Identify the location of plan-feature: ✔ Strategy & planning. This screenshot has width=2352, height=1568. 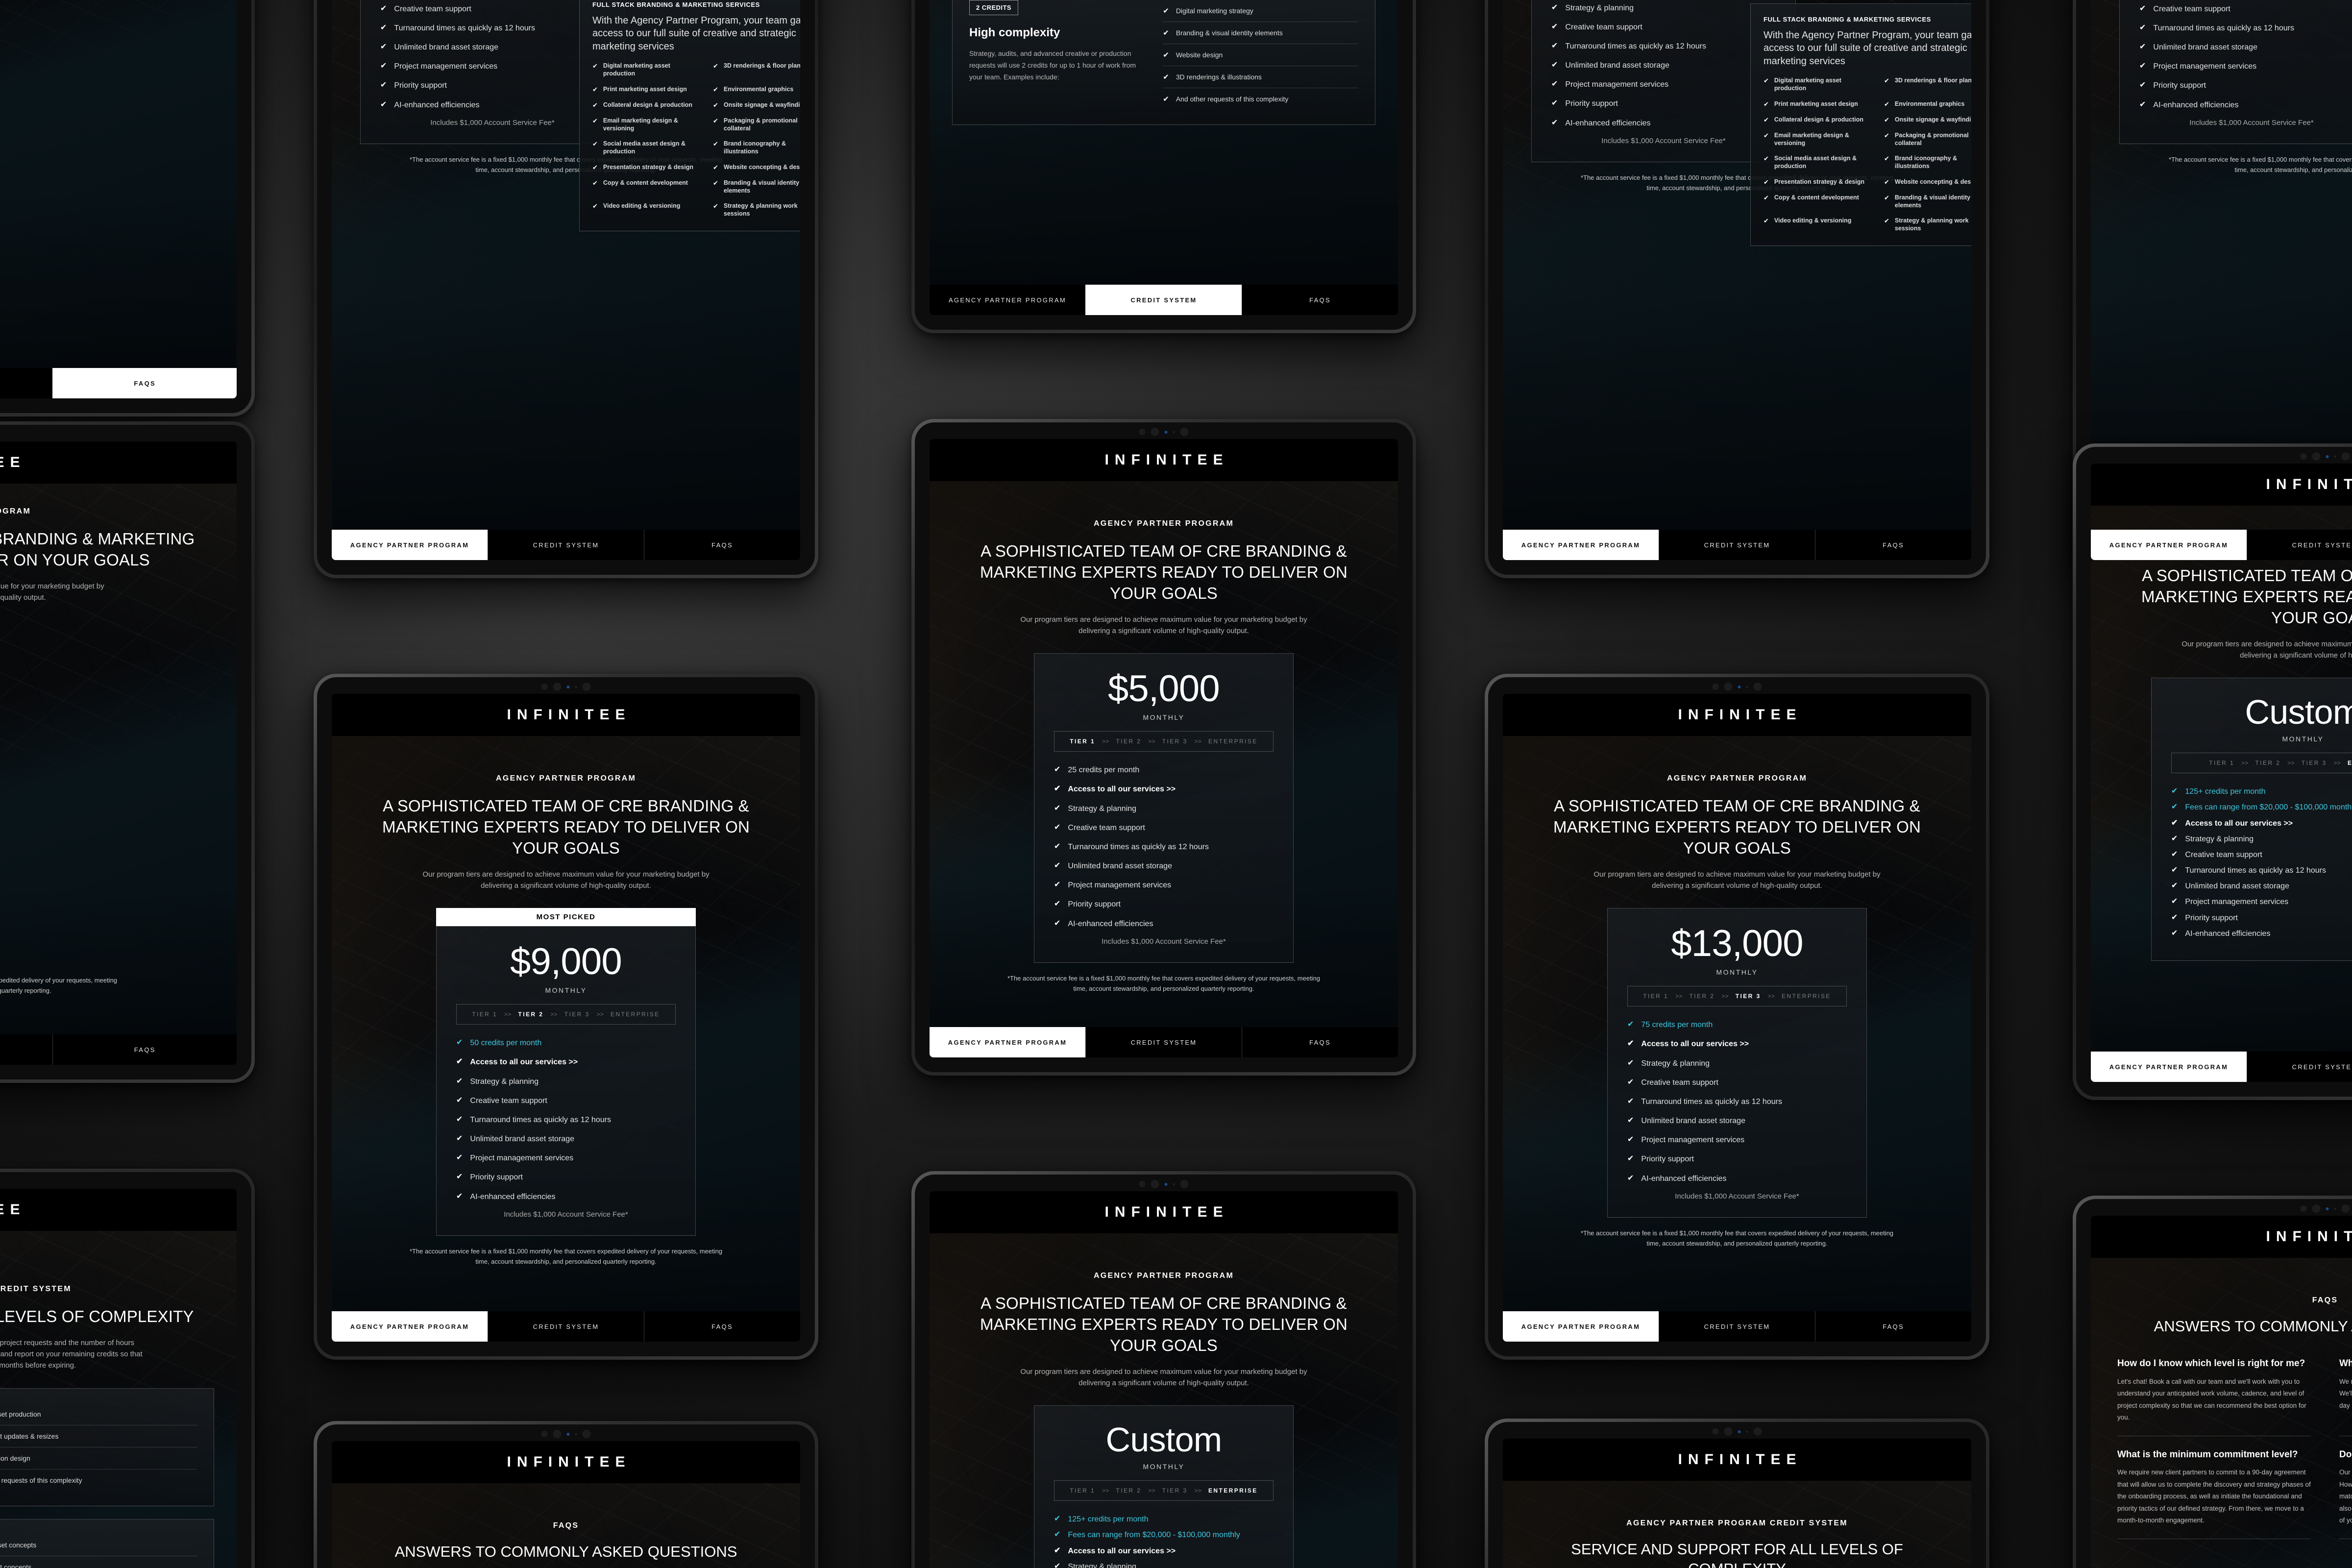
(566, 1081).